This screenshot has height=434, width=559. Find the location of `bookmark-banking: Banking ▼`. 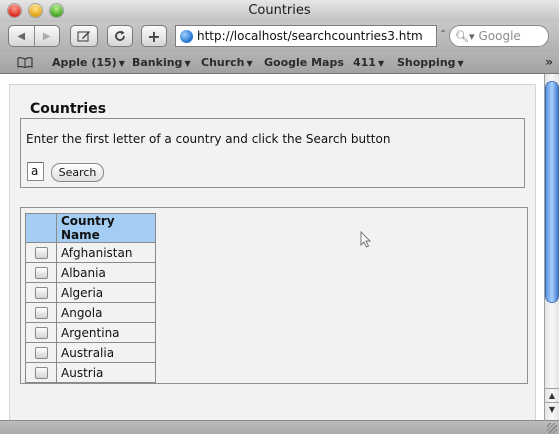

bookmark-banking: Banking ▼ is located at coordinates (161, 62).